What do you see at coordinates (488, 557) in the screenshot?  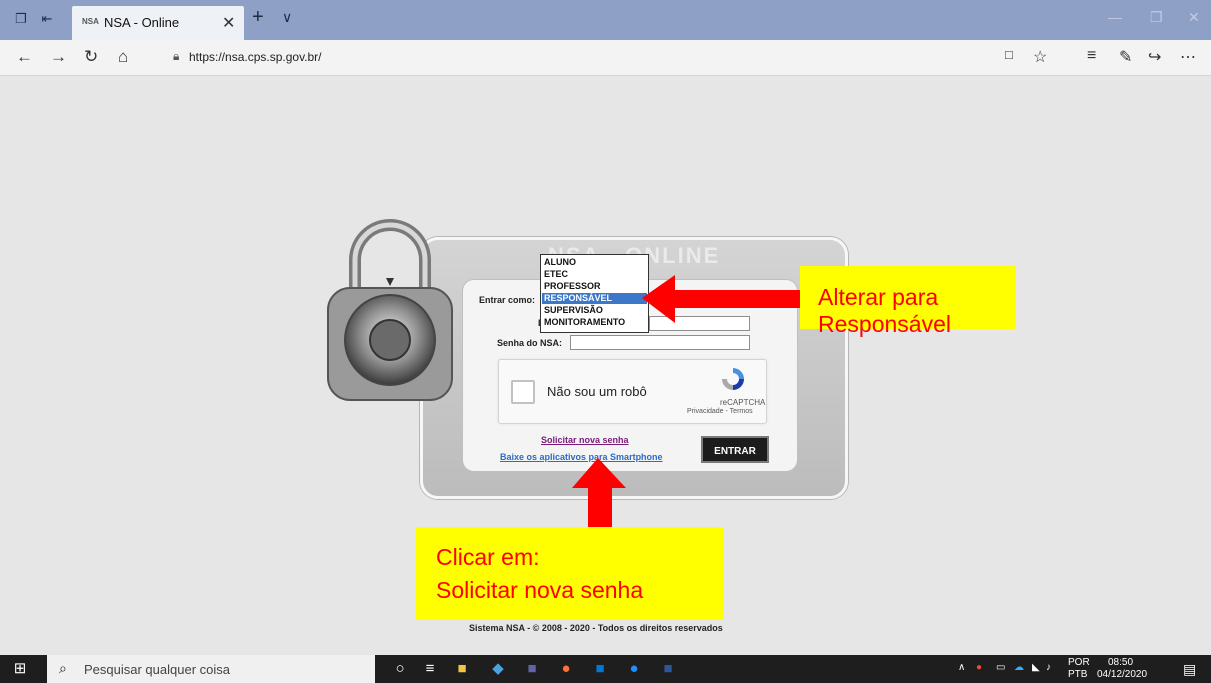 I see `callout-line-1: Clicar em:` at bounding box center [488, 557].